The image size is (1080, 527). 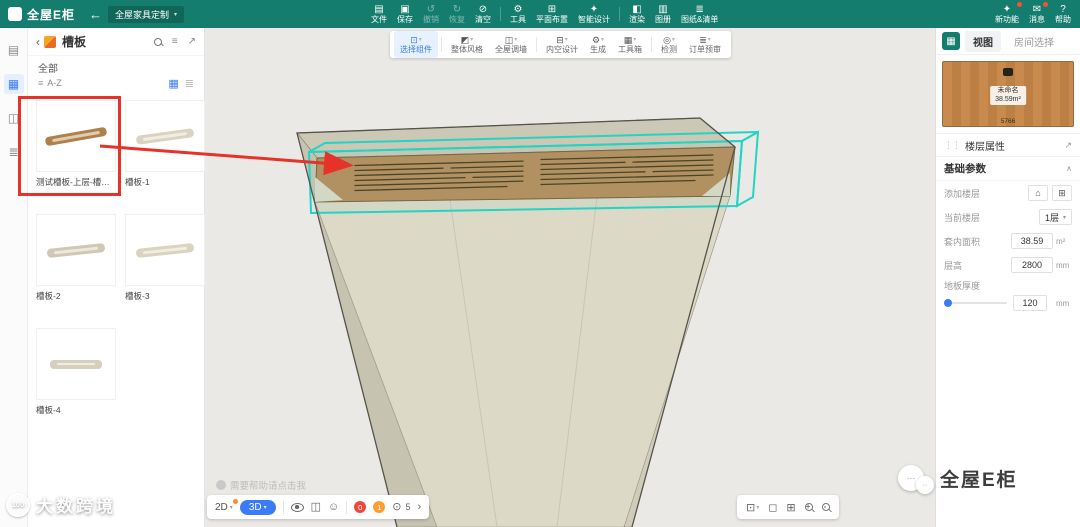 I want to click on toolbox-button: ▦ ▾ 工具箱, so click(x=630, y=44).